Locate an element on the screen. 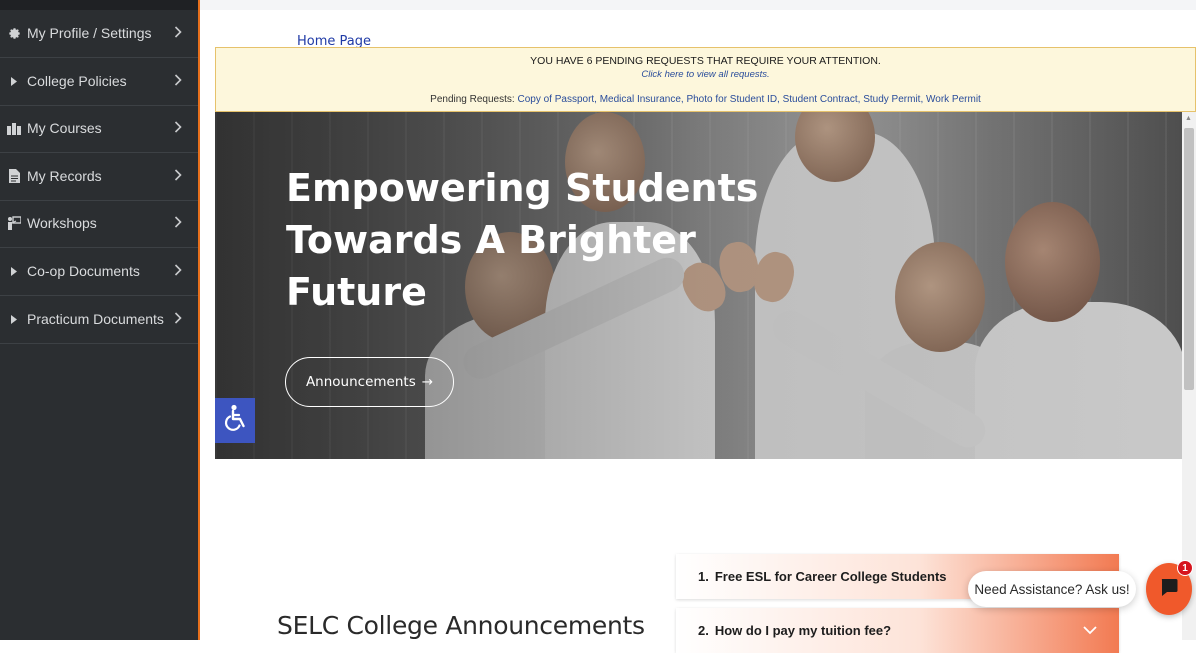 The width and height of the screenshot is (1196, 653). chat-icon is located at coordinates (1169, 589).